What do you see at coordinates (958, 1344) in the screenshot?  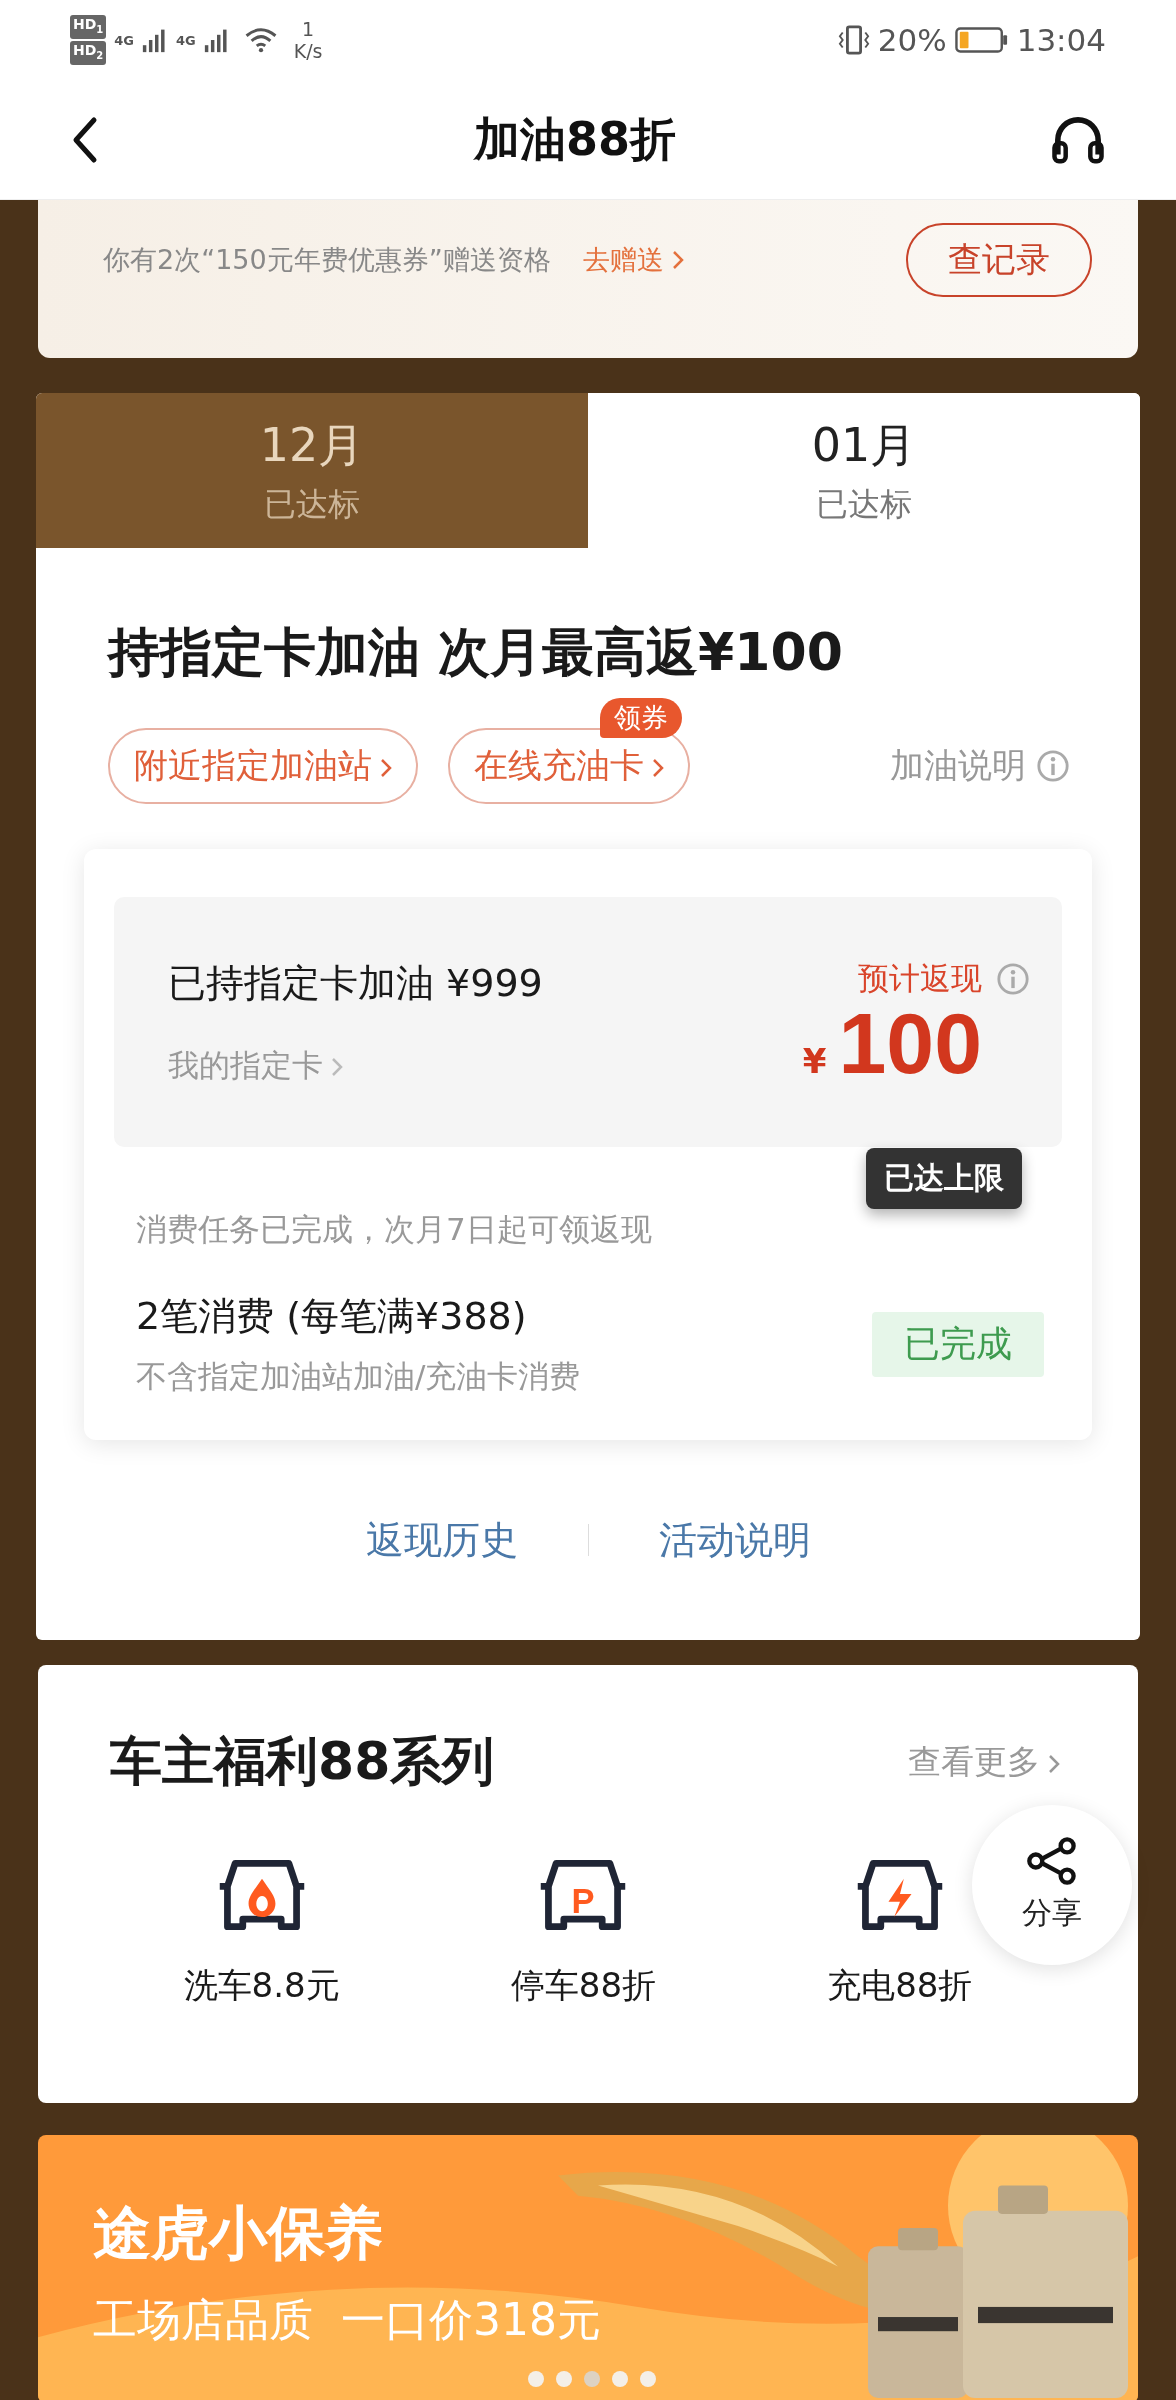 I see `status-badge: 已完成` at bounding box center [958, 1344].